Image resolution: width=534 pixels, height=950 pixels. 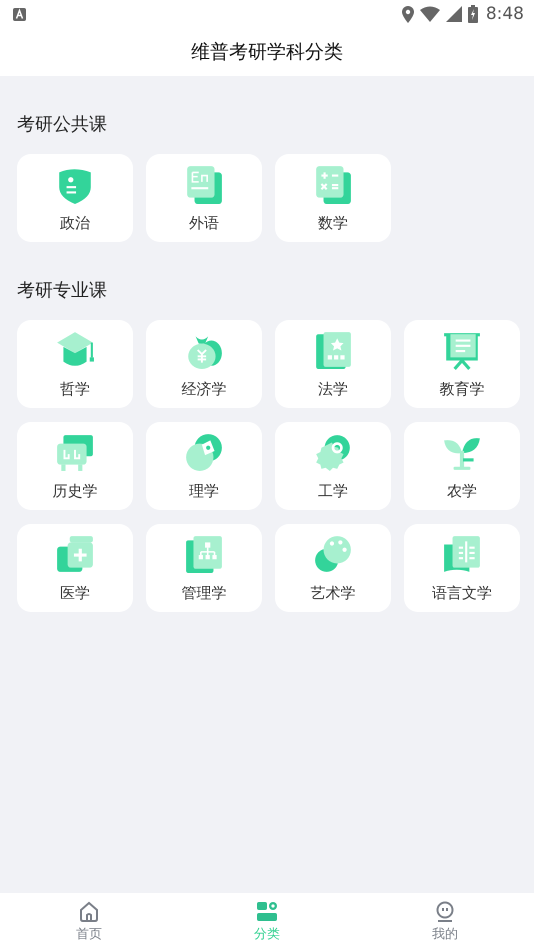 I want to click on subject-card: 教育学, so click(x=462, y=364).